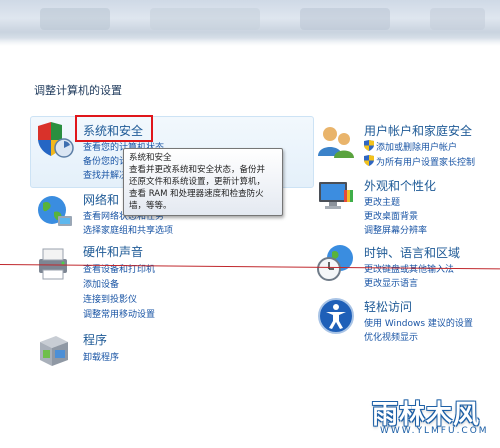 The image size is (500, 448). Describe the element at coordinates (434, 431) in the screenshot. I see `watermark-url: WWW.YLMFU.COM` at that location.